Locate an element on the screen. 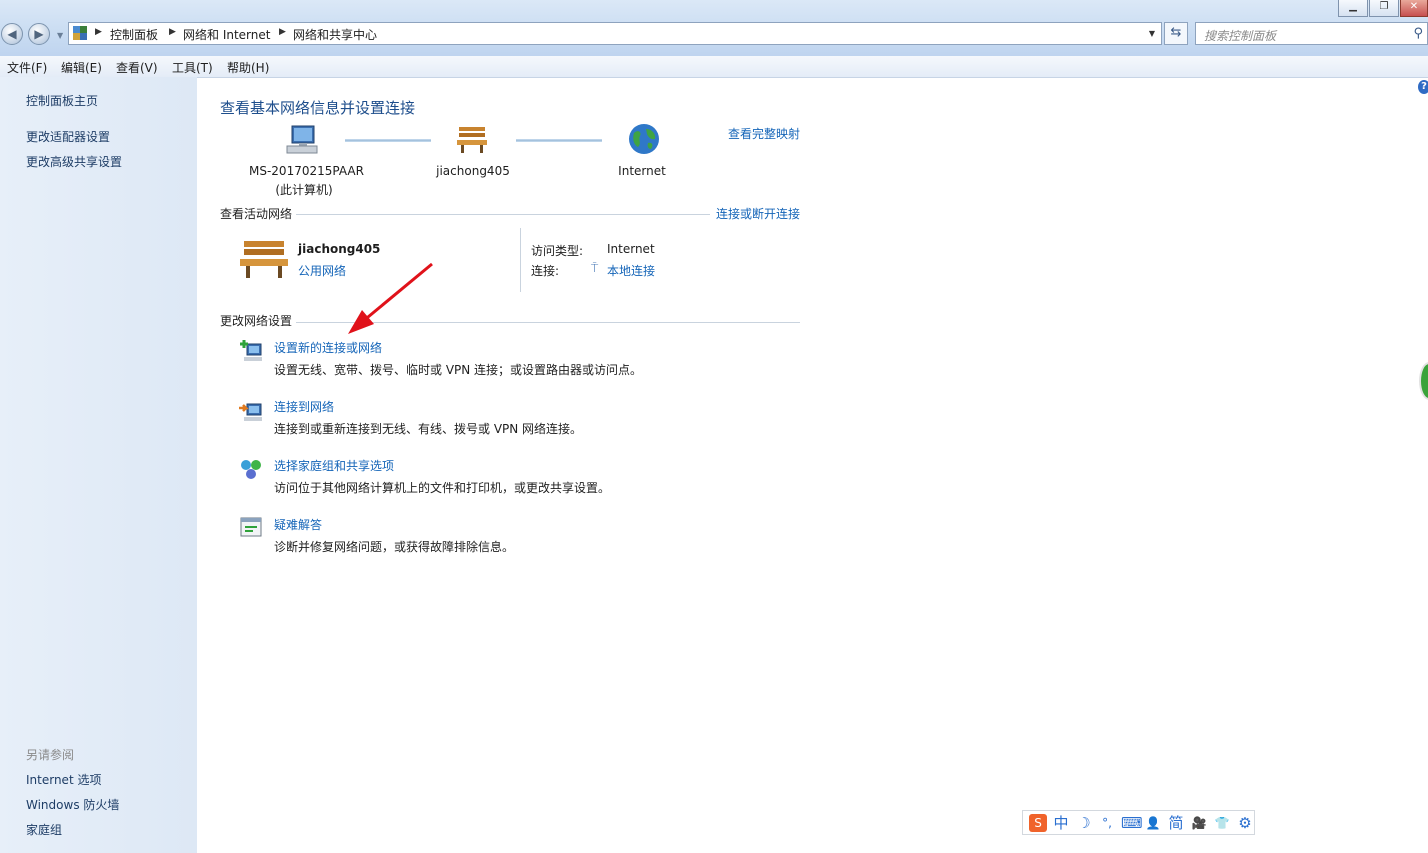 The width and height of the screenshot is (1428, 853). ime-halfwidth-moon-icon: ☽ is located at coordinates (1084, 823).